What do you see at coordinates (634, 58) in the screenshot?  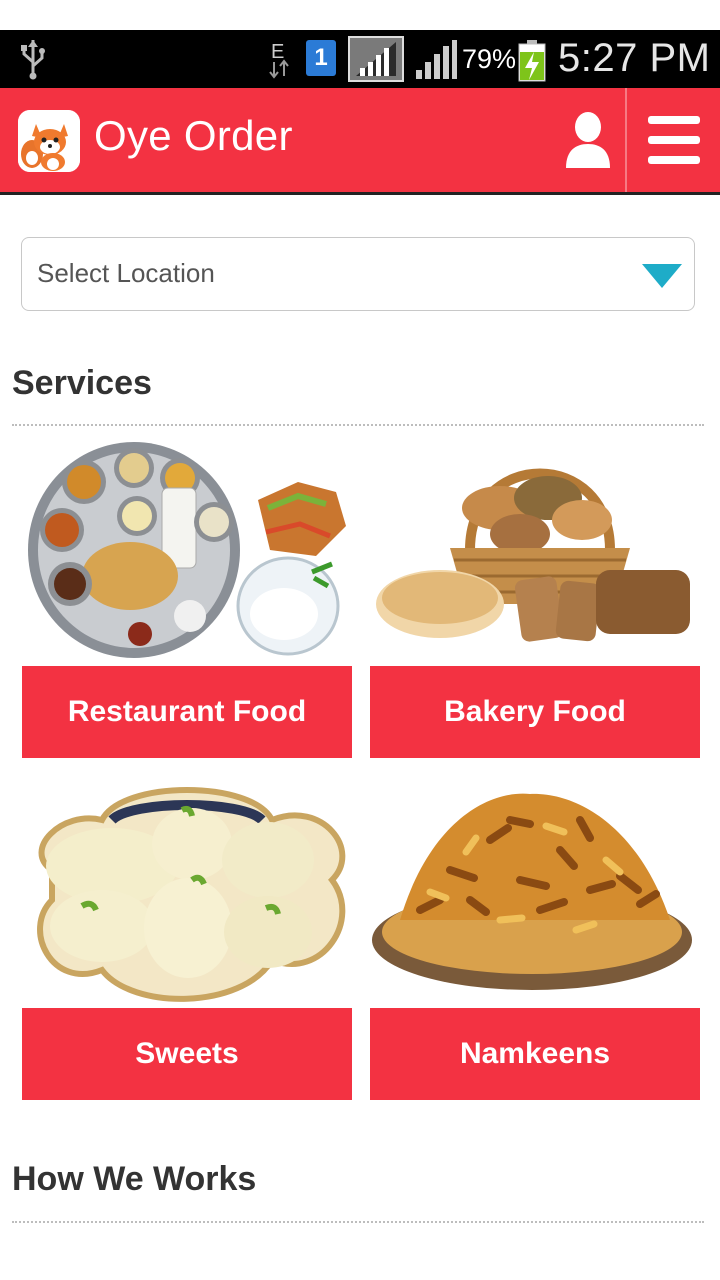 I see `clock: 5:27 PM` at bounding box center [634, 58].